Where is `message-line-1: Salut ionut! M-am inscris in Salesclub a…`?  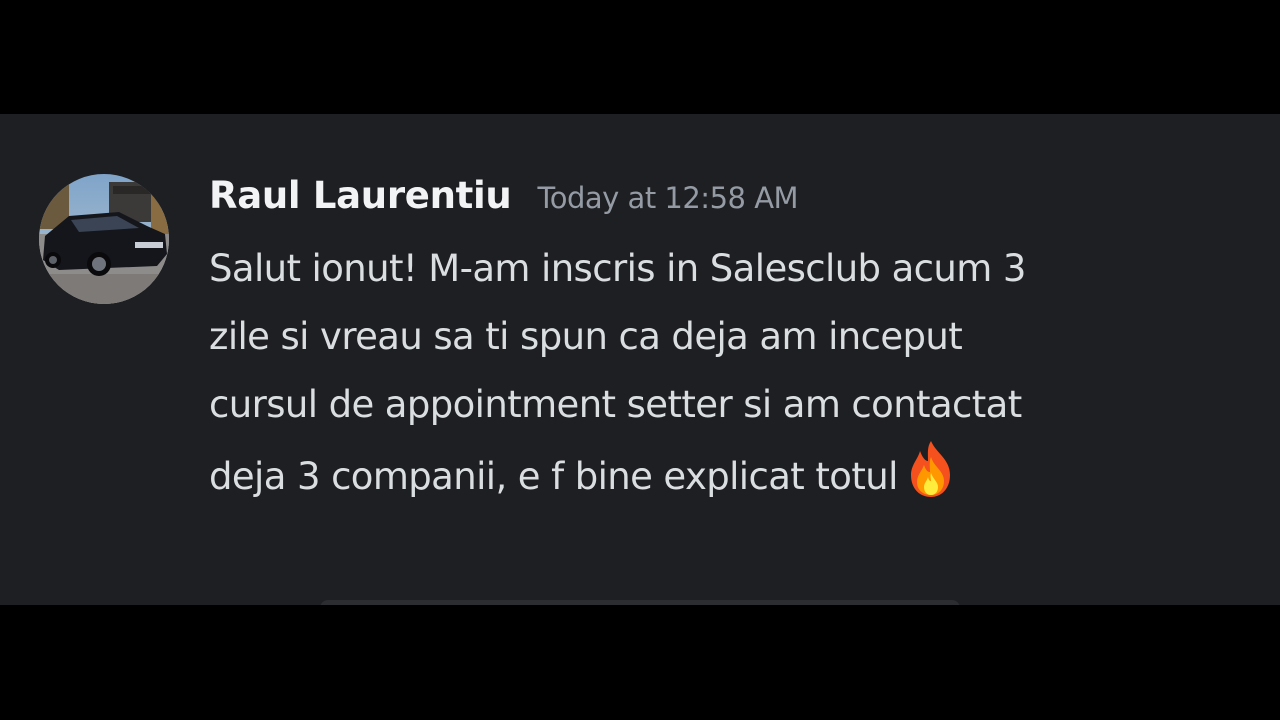 message-line-1: Salut ionut! M-am inscris in Salesclub a… is located at coordinates (617, 268).